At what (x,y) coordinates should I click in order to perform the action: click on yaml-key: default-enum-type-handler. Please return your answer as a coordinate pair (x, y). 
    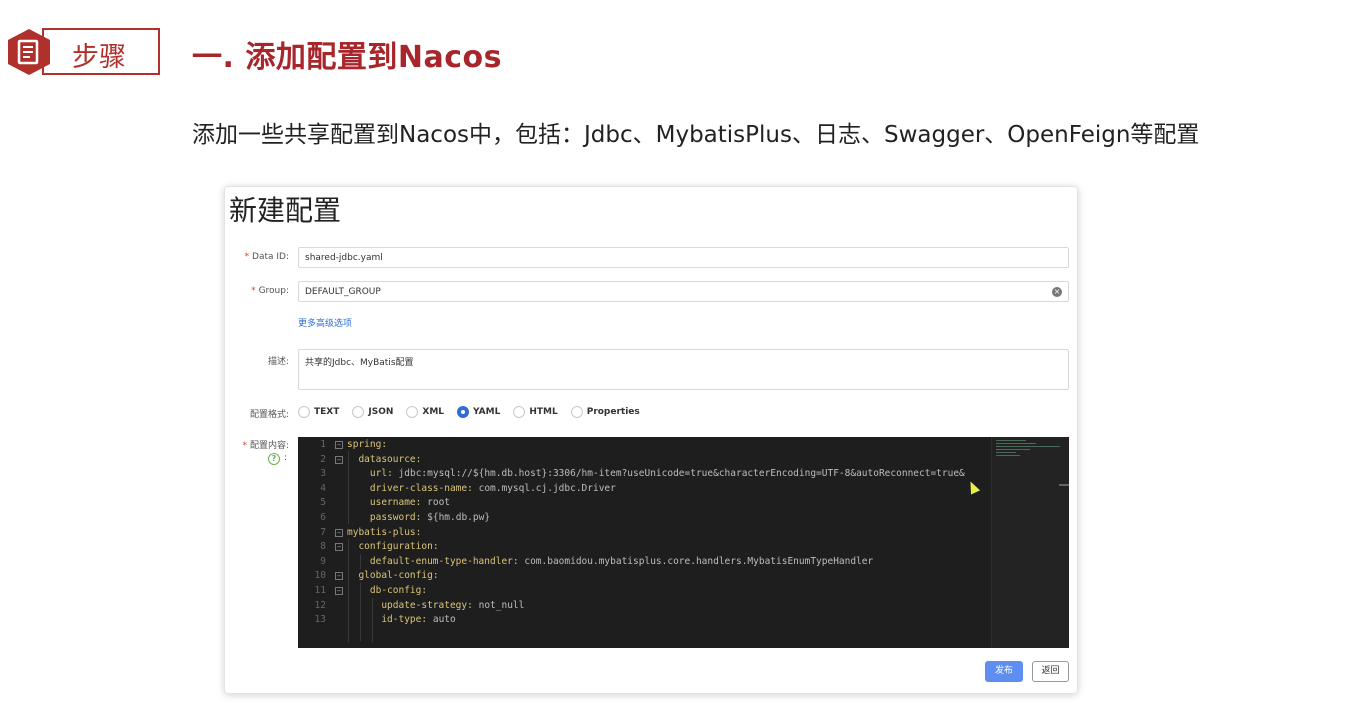
    Looking at the image, I should click on (441, 561).